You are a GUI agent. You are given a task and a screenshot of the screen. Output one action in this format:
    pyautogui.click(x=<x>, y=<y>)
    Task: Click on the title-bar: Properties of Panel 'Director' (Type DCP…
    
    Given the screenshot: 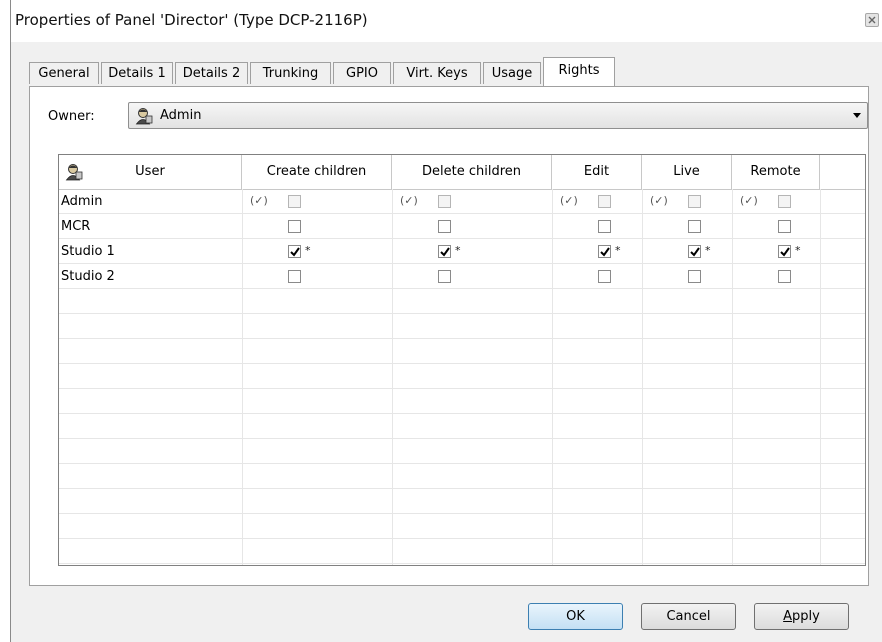 What is the action you would take?
    pyautogui.click(x=446, y=21)
    